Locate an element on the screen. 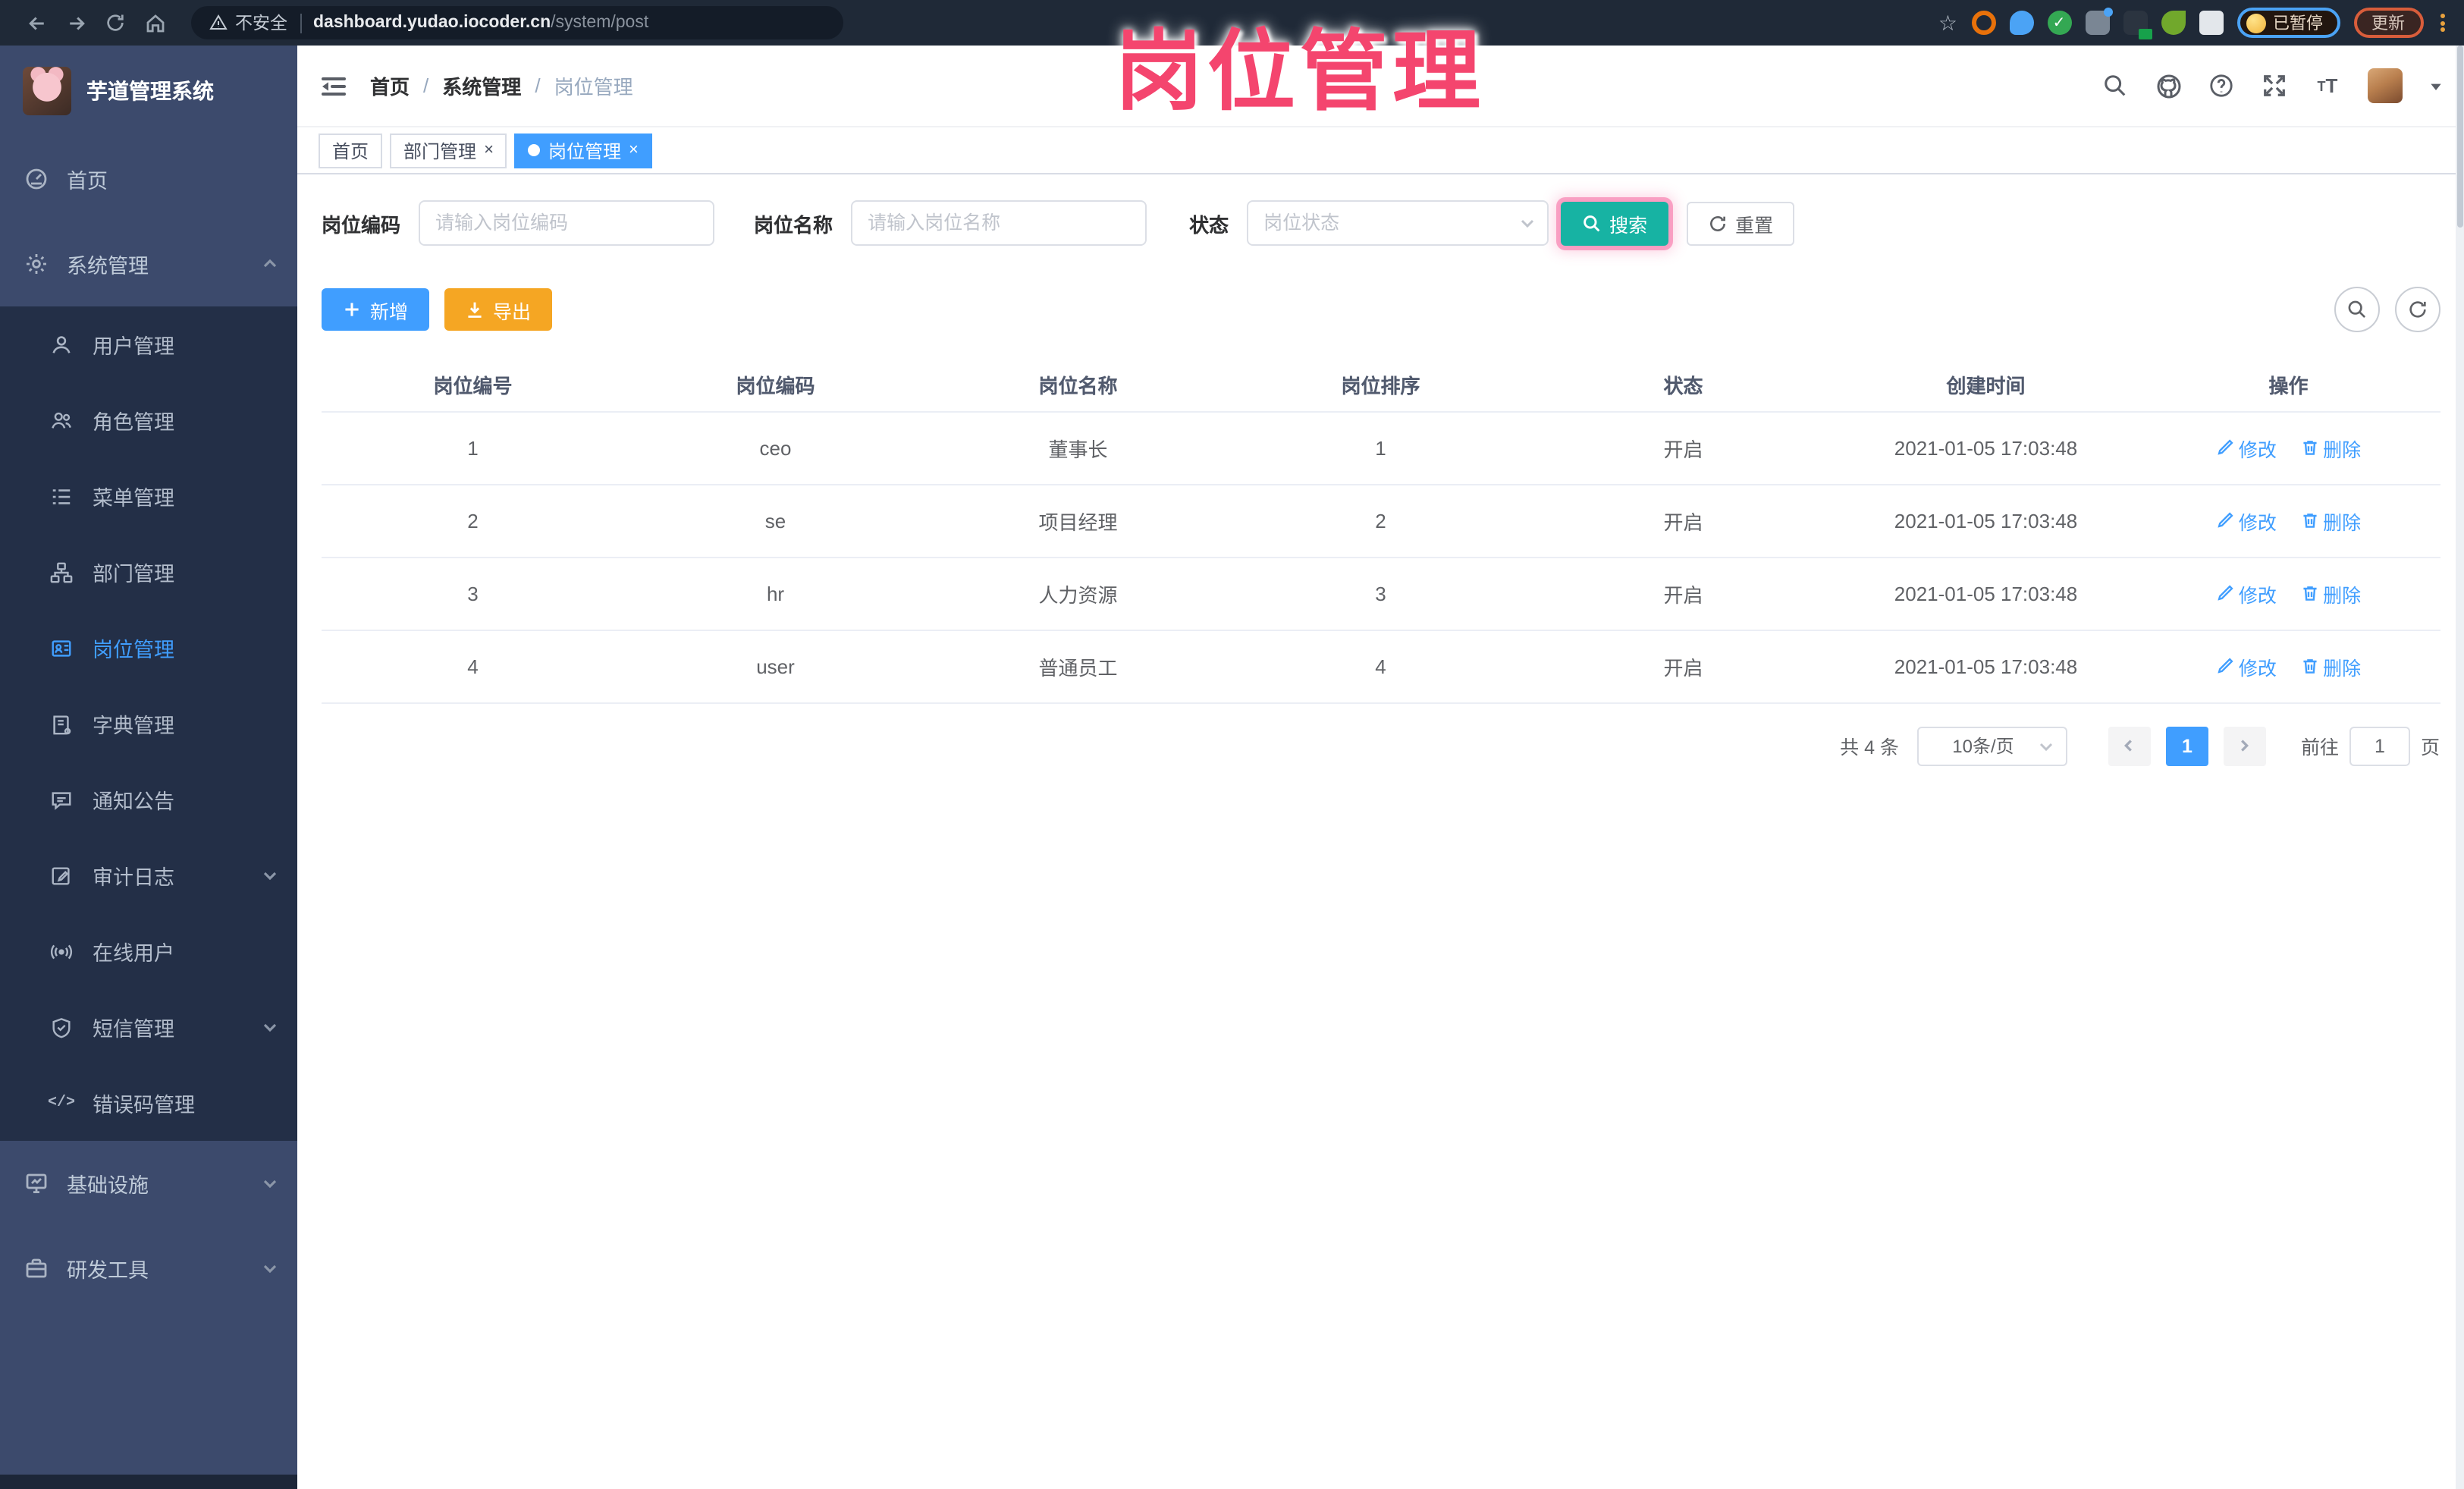  app-header: 首页 / 系统管理 / 岗位管理 T T is located at coordinates (1381, 86).